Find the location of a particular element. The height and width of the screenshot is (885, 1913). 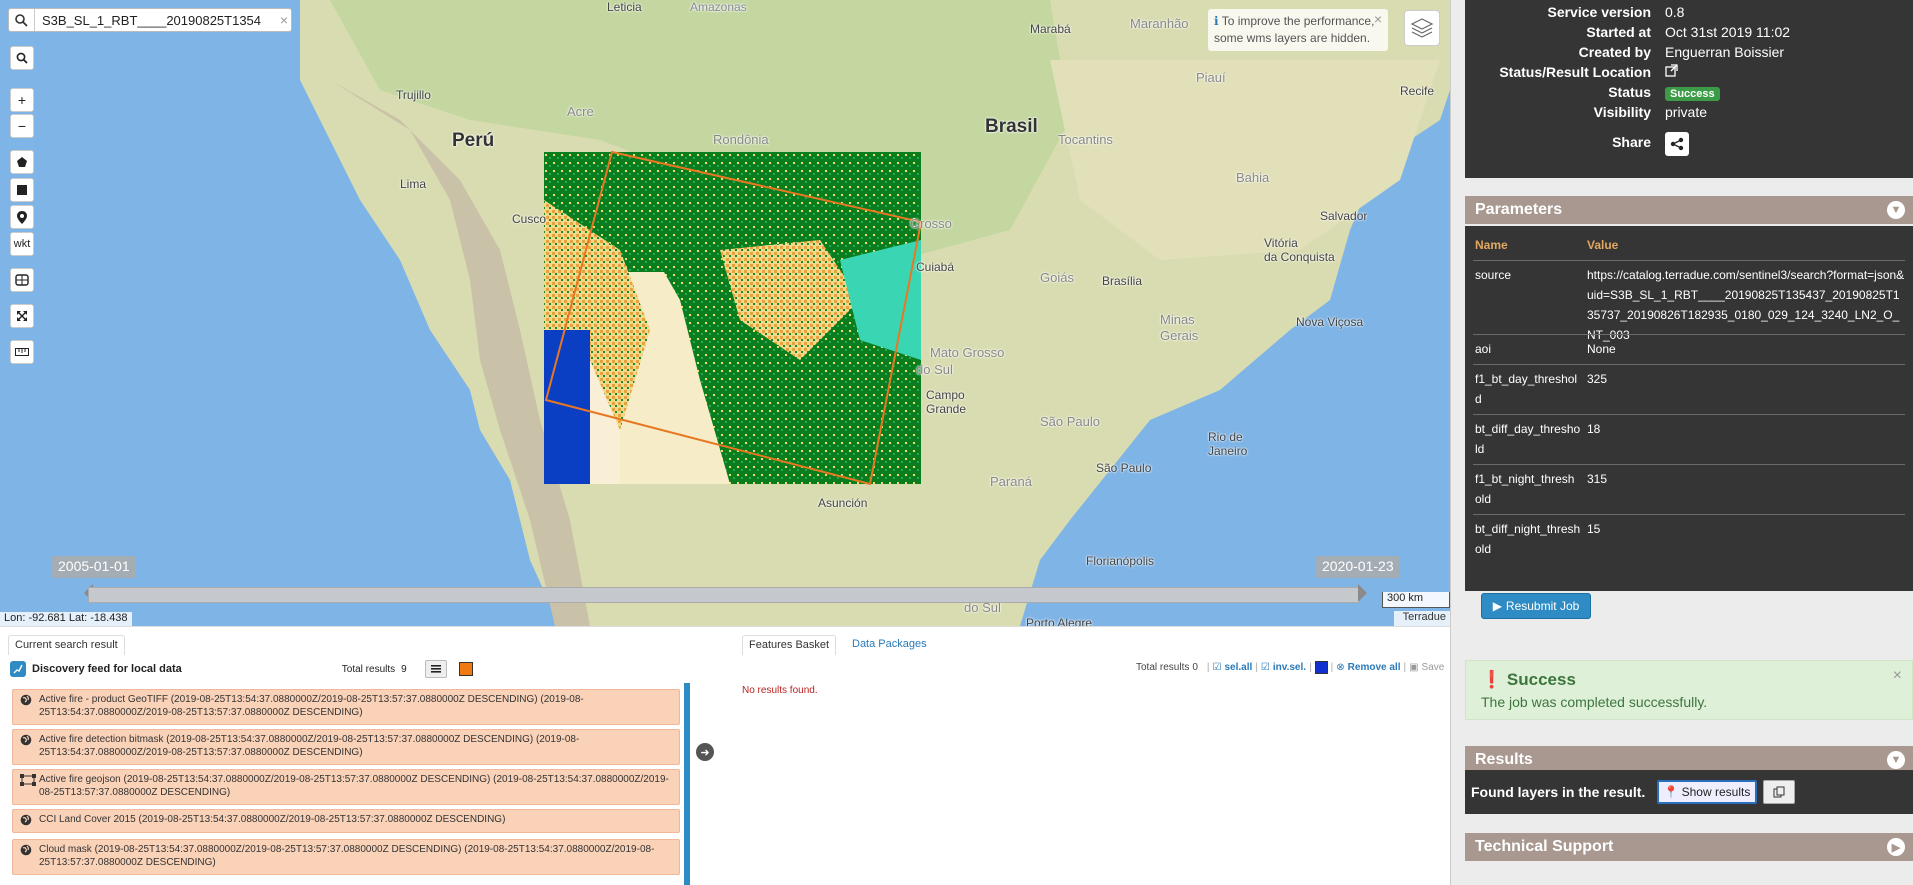

ruler-icon is located at coordinates (22, 352).